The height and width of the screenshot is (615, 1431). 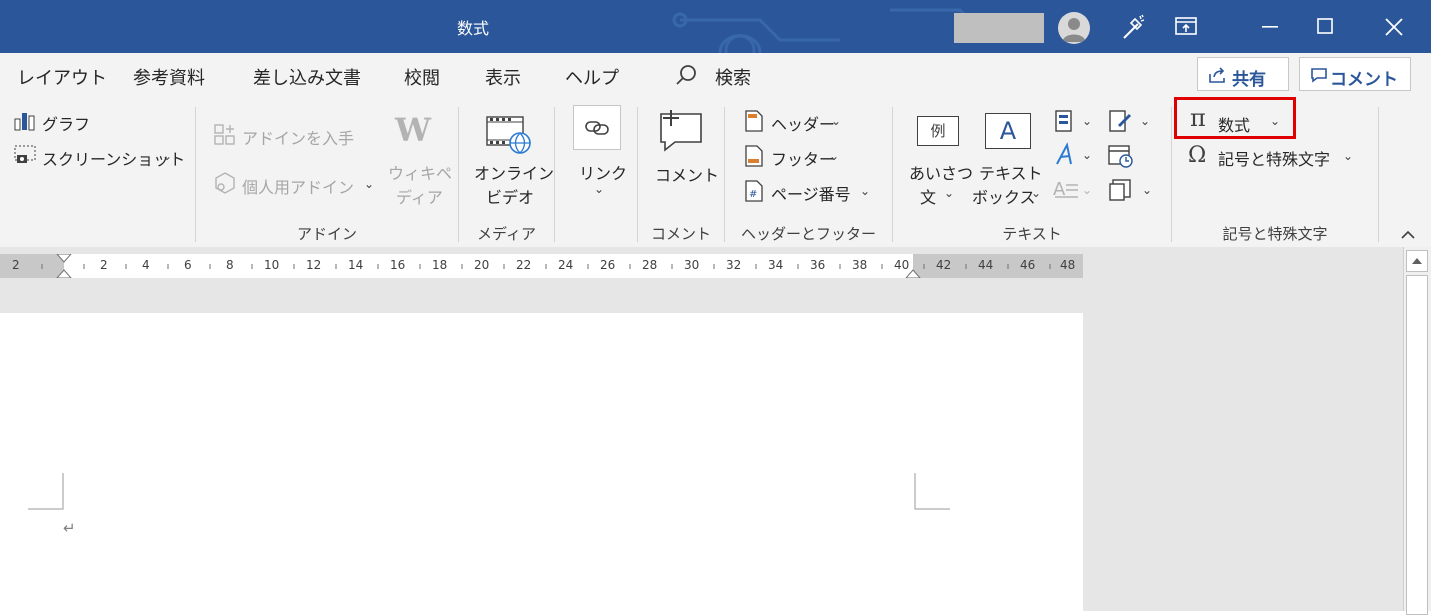 What do you see at coordinates (508, 135) in the screenshot?
I see `online-video-icon` at bounding box center [508, 135].